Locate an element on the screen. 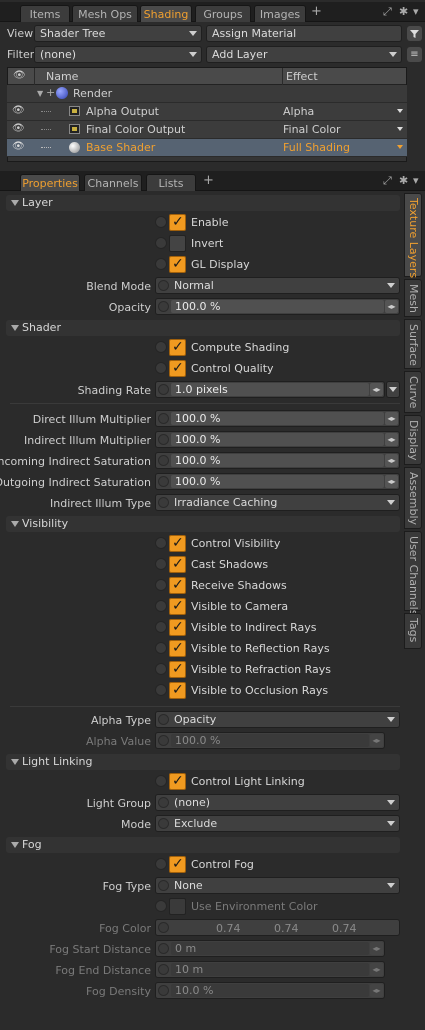 This screenshot has height=1030, width=425. section-visibility: Visibility is located at coordinates (203, 524).